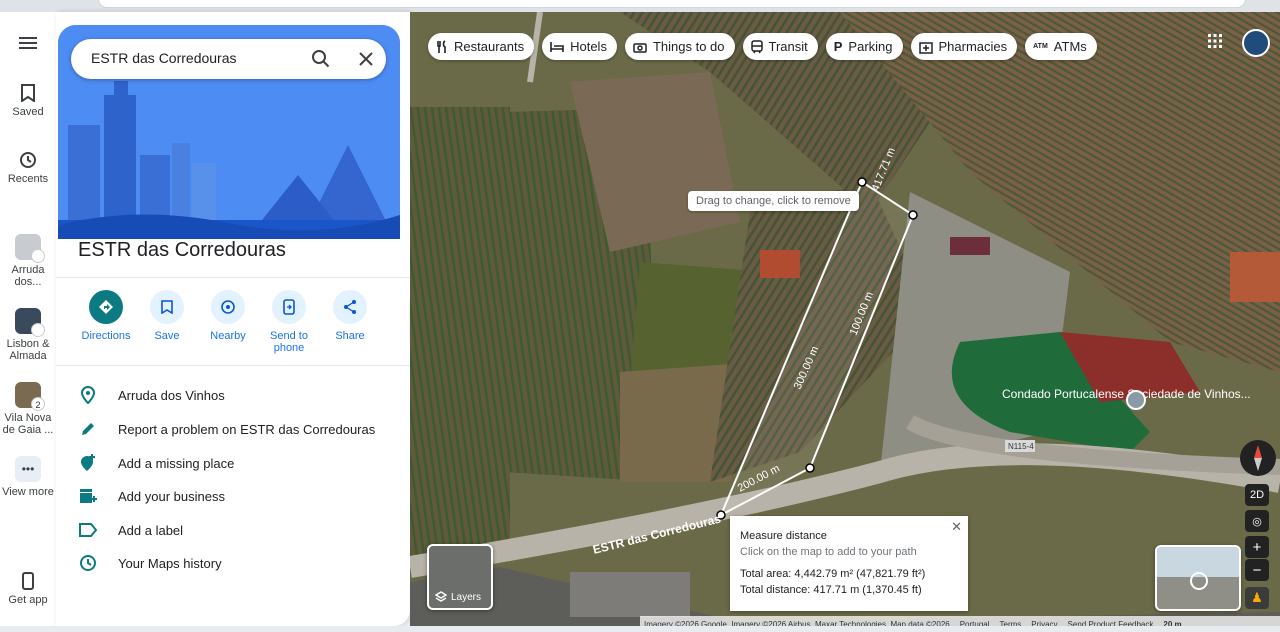  I want to click on directions-button: Directions, so click(106, 316).